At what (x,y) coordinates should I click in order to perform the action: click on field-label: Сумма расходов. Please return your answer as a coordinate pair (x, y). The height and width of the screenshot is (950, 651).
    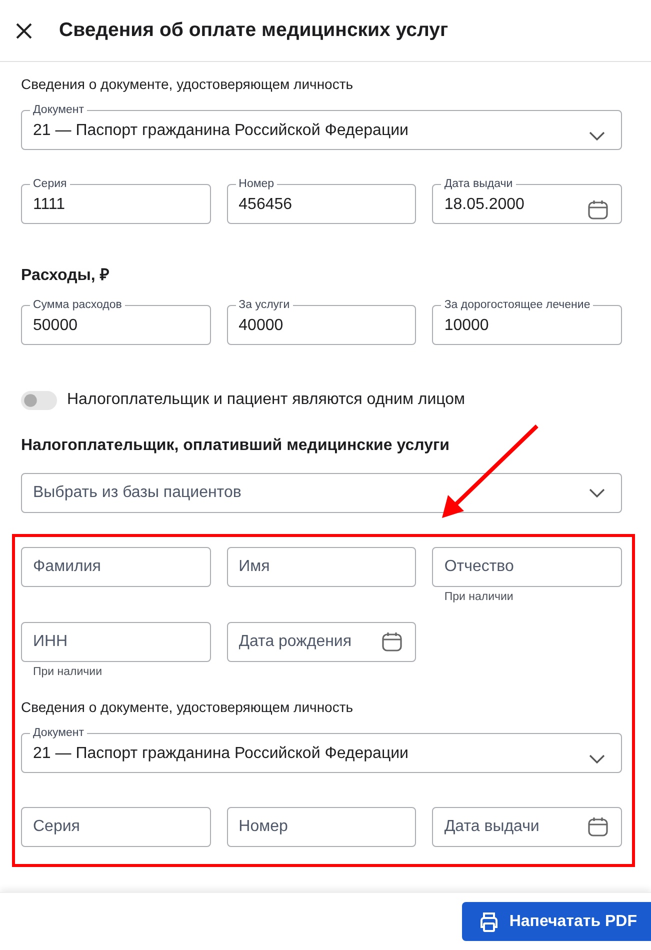
    Looking at the image, I should click on (77, 305).